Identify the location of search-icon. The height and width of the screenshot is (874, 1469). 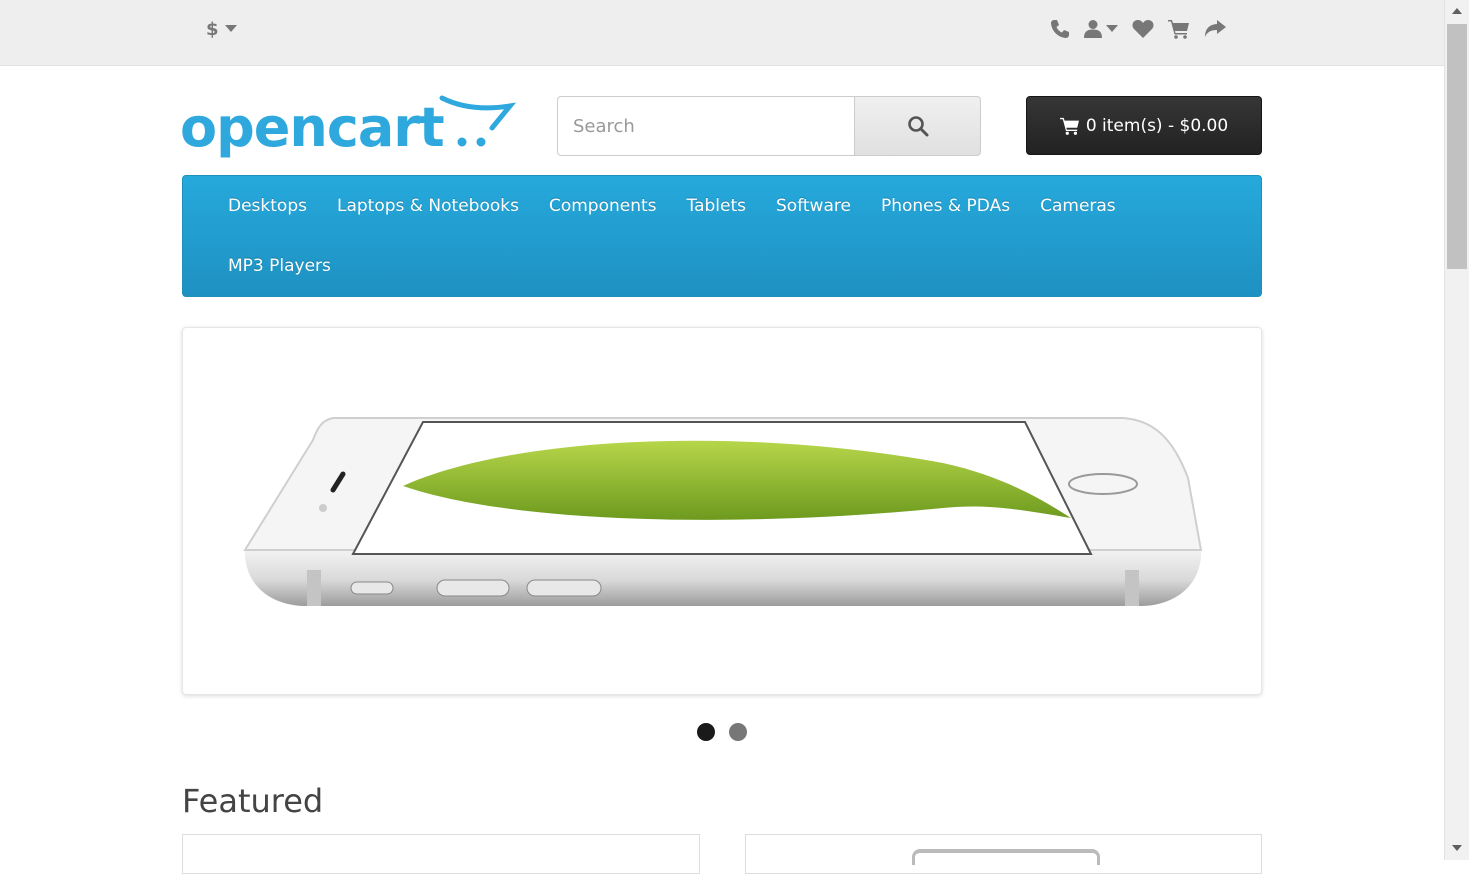
(917, 126).